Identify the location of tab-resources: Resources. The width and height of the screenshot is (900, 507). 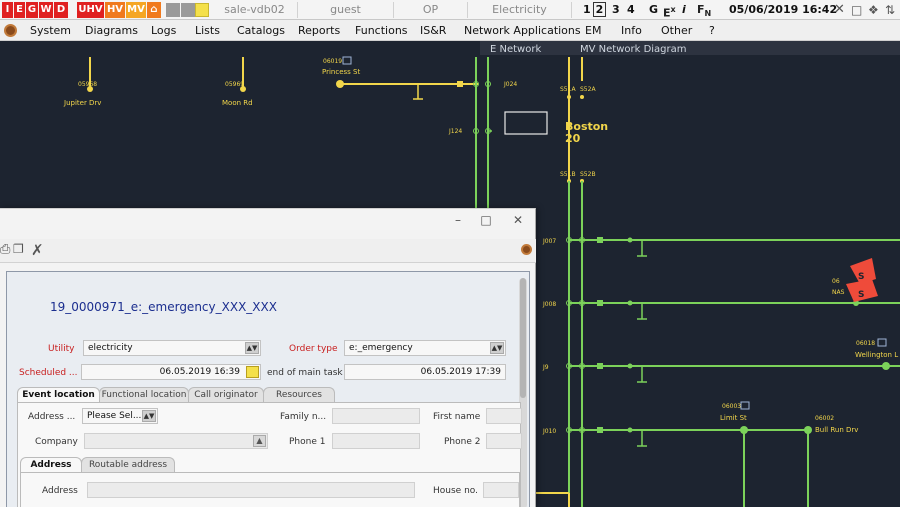
(299, 394).